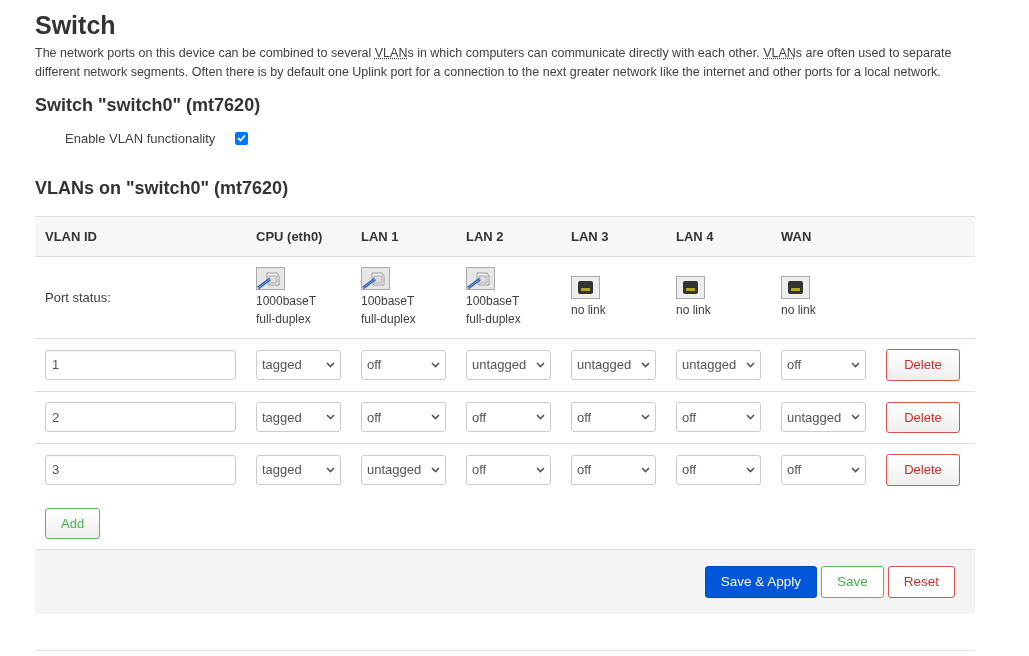  What do you see at coordinates (590, 236) in the screenshot?
I see `column-header: LAN 3` at bounding box center [590, 236].